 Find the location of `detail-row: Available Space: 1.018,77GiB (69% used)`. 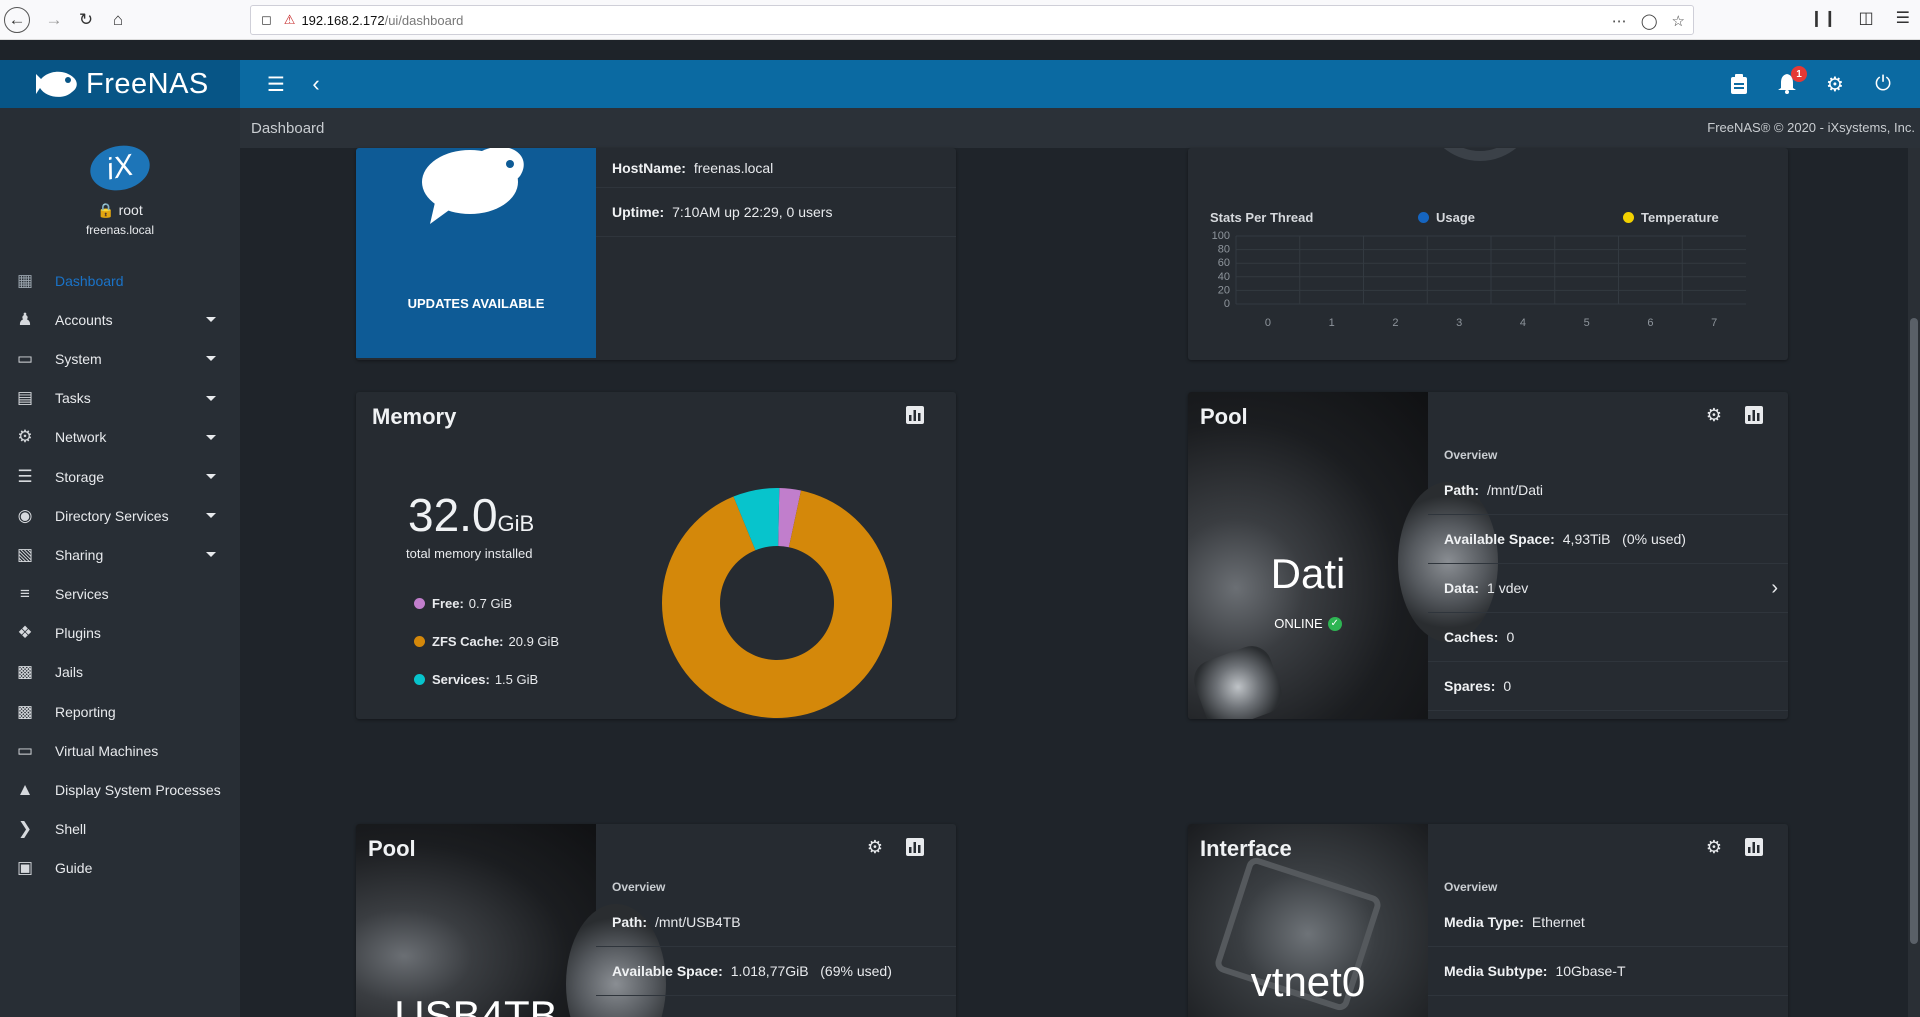

detail-row: Available Space: 1.018,77GiB (69% used) is located at coordinates (776, 971).